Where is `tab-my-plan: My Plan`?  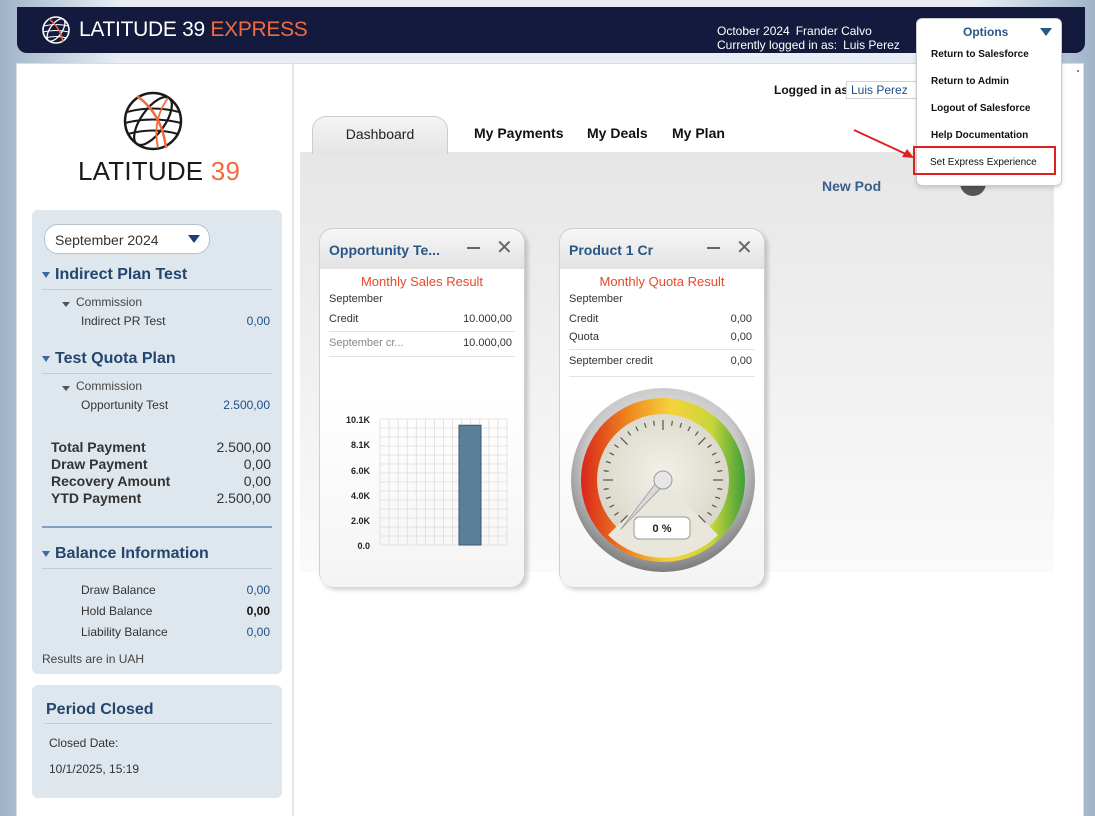 tab-my-plan: My Plan is located at coordinates (698, 133).